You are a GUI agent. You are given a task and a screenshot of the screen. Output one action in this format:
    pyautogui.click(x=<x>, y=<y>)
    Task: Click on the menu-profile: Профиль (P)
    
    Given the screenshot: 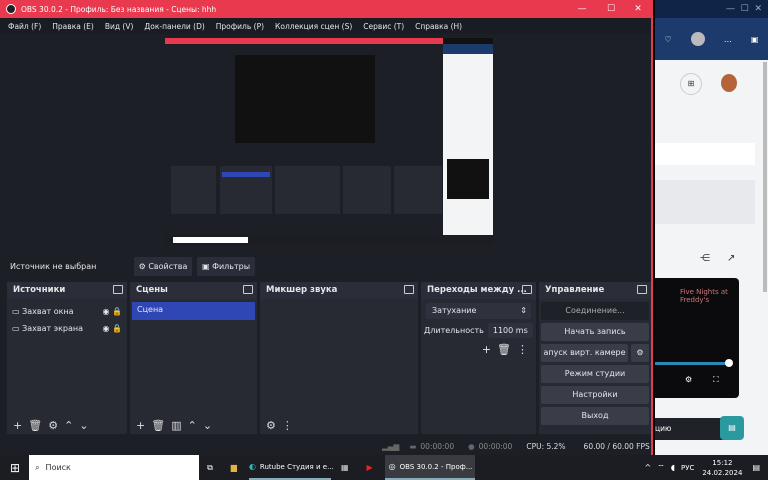 What is the action you would take?
    pyautogui.click(x=240, y=26)
    